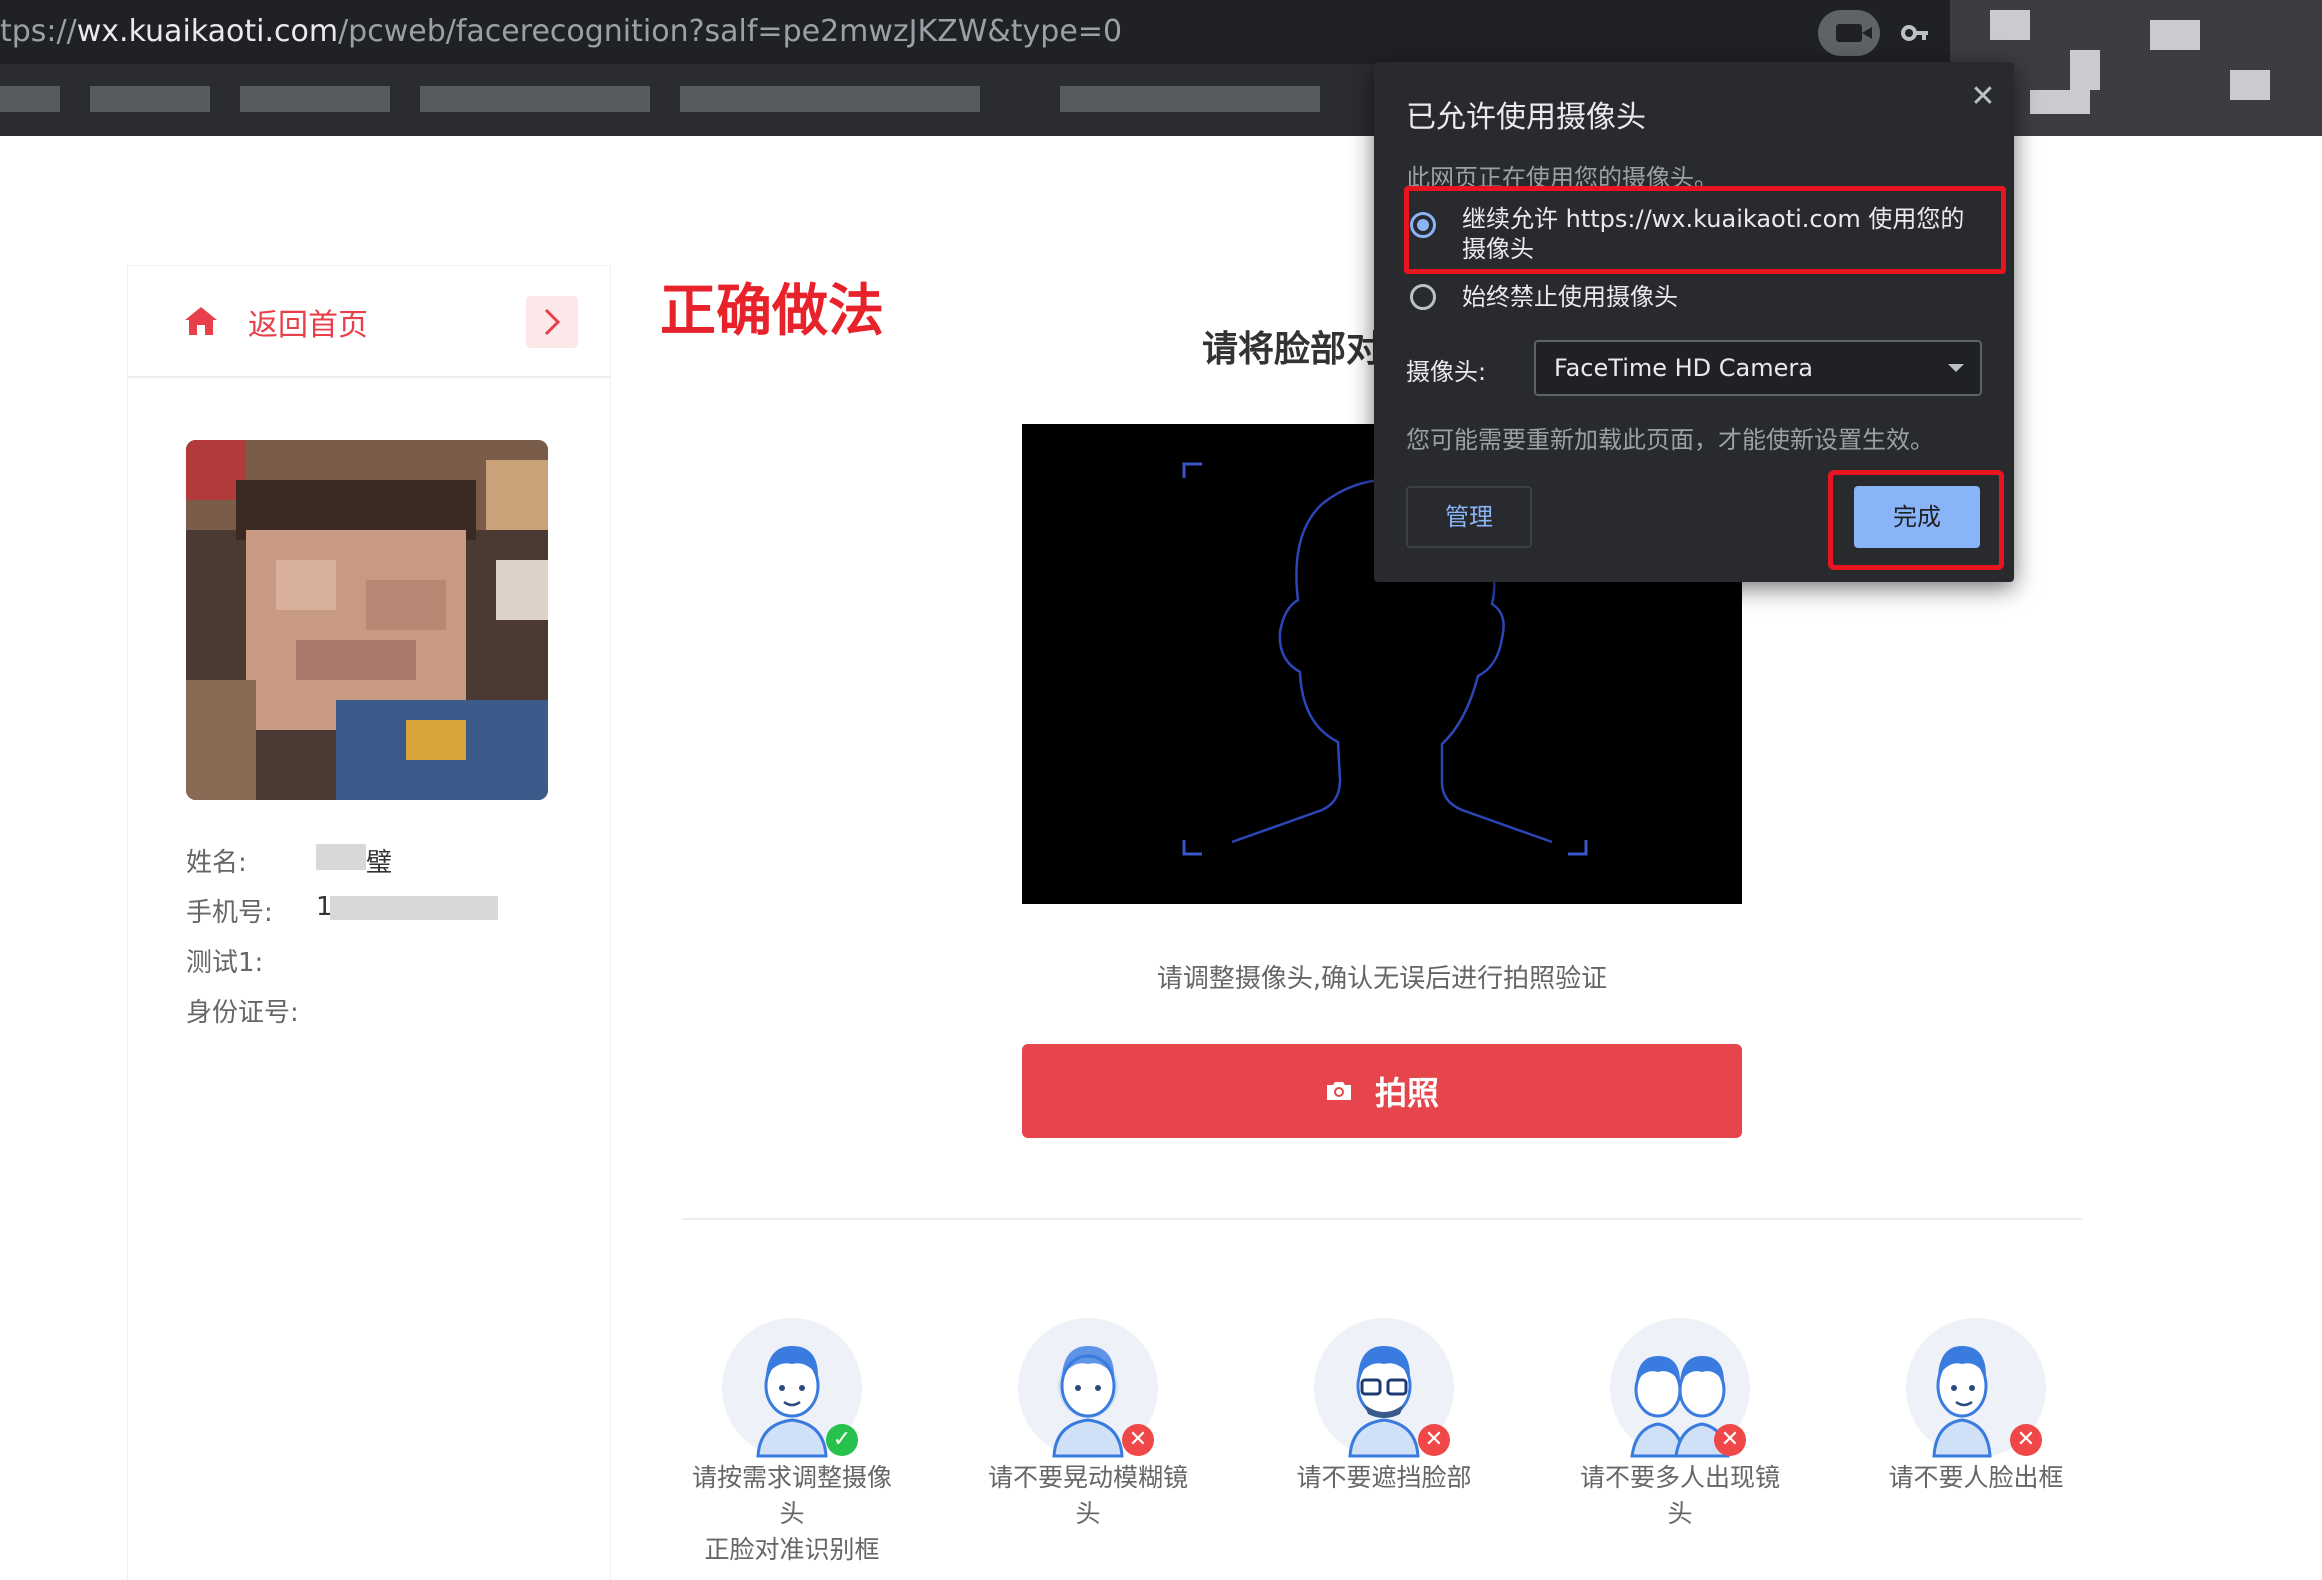 The height and width of the screenshot is (1580, 2322). What do you see at coordinates (1976, 1388) in the screenshot?
I see `offset-person-icon: ✕` at bounding box center [1976, 1388].